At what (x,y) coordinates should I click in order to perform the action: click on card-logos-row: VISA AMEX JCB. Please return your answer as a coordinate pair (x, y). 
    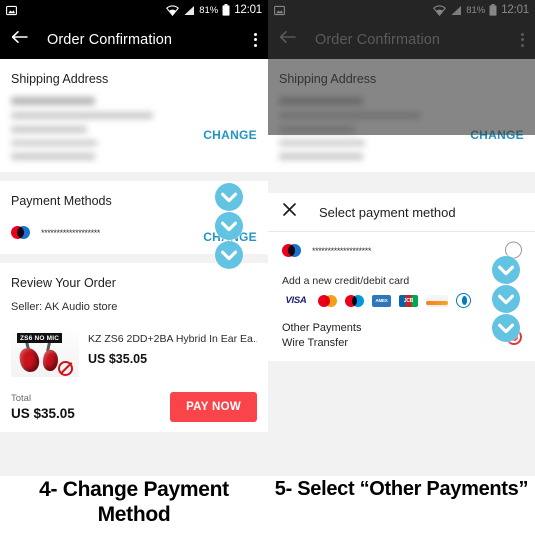
    Looking at the image, I should click on (401, 300).